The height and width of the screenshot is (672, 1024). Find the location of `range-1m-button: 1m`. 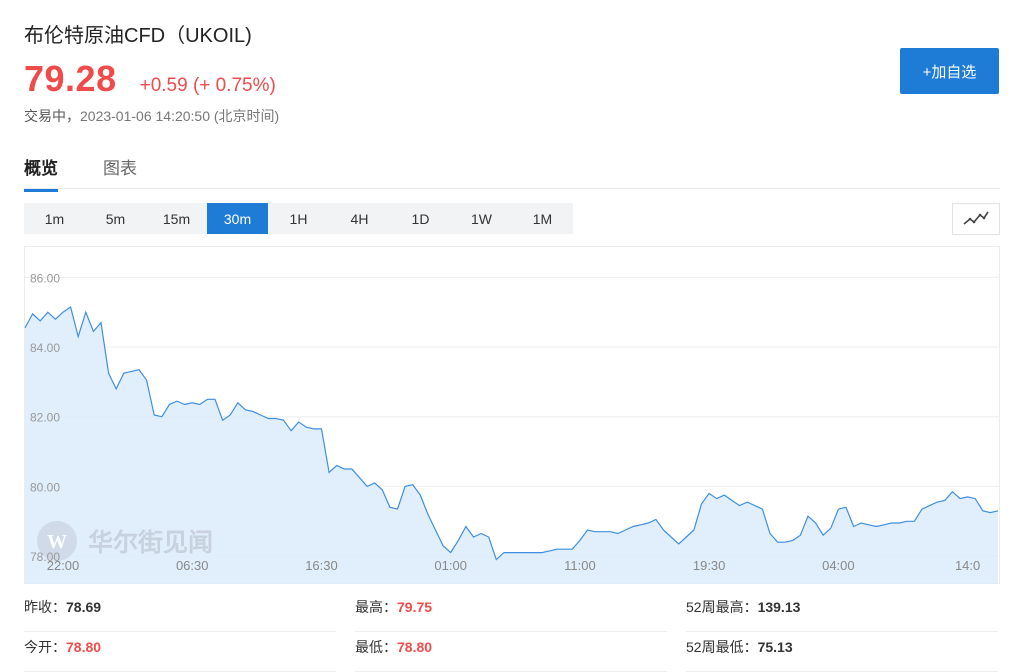

range-1m-button: 1m is located at coordinates (54, 218).